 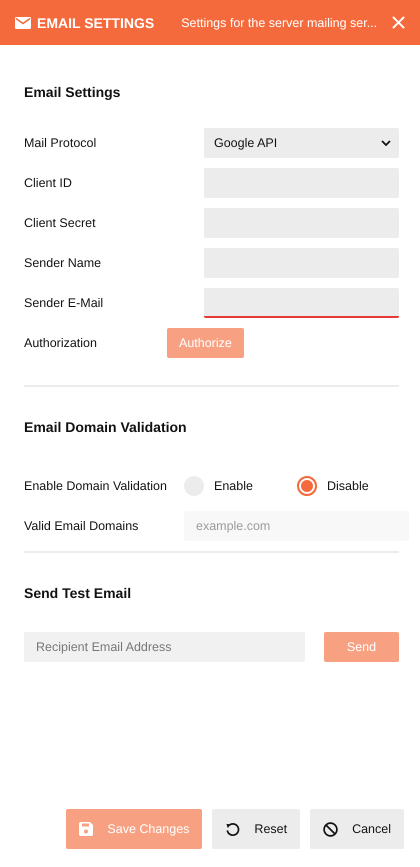 I want to click on section-title: Email Settings, so click(x=73, y=92).